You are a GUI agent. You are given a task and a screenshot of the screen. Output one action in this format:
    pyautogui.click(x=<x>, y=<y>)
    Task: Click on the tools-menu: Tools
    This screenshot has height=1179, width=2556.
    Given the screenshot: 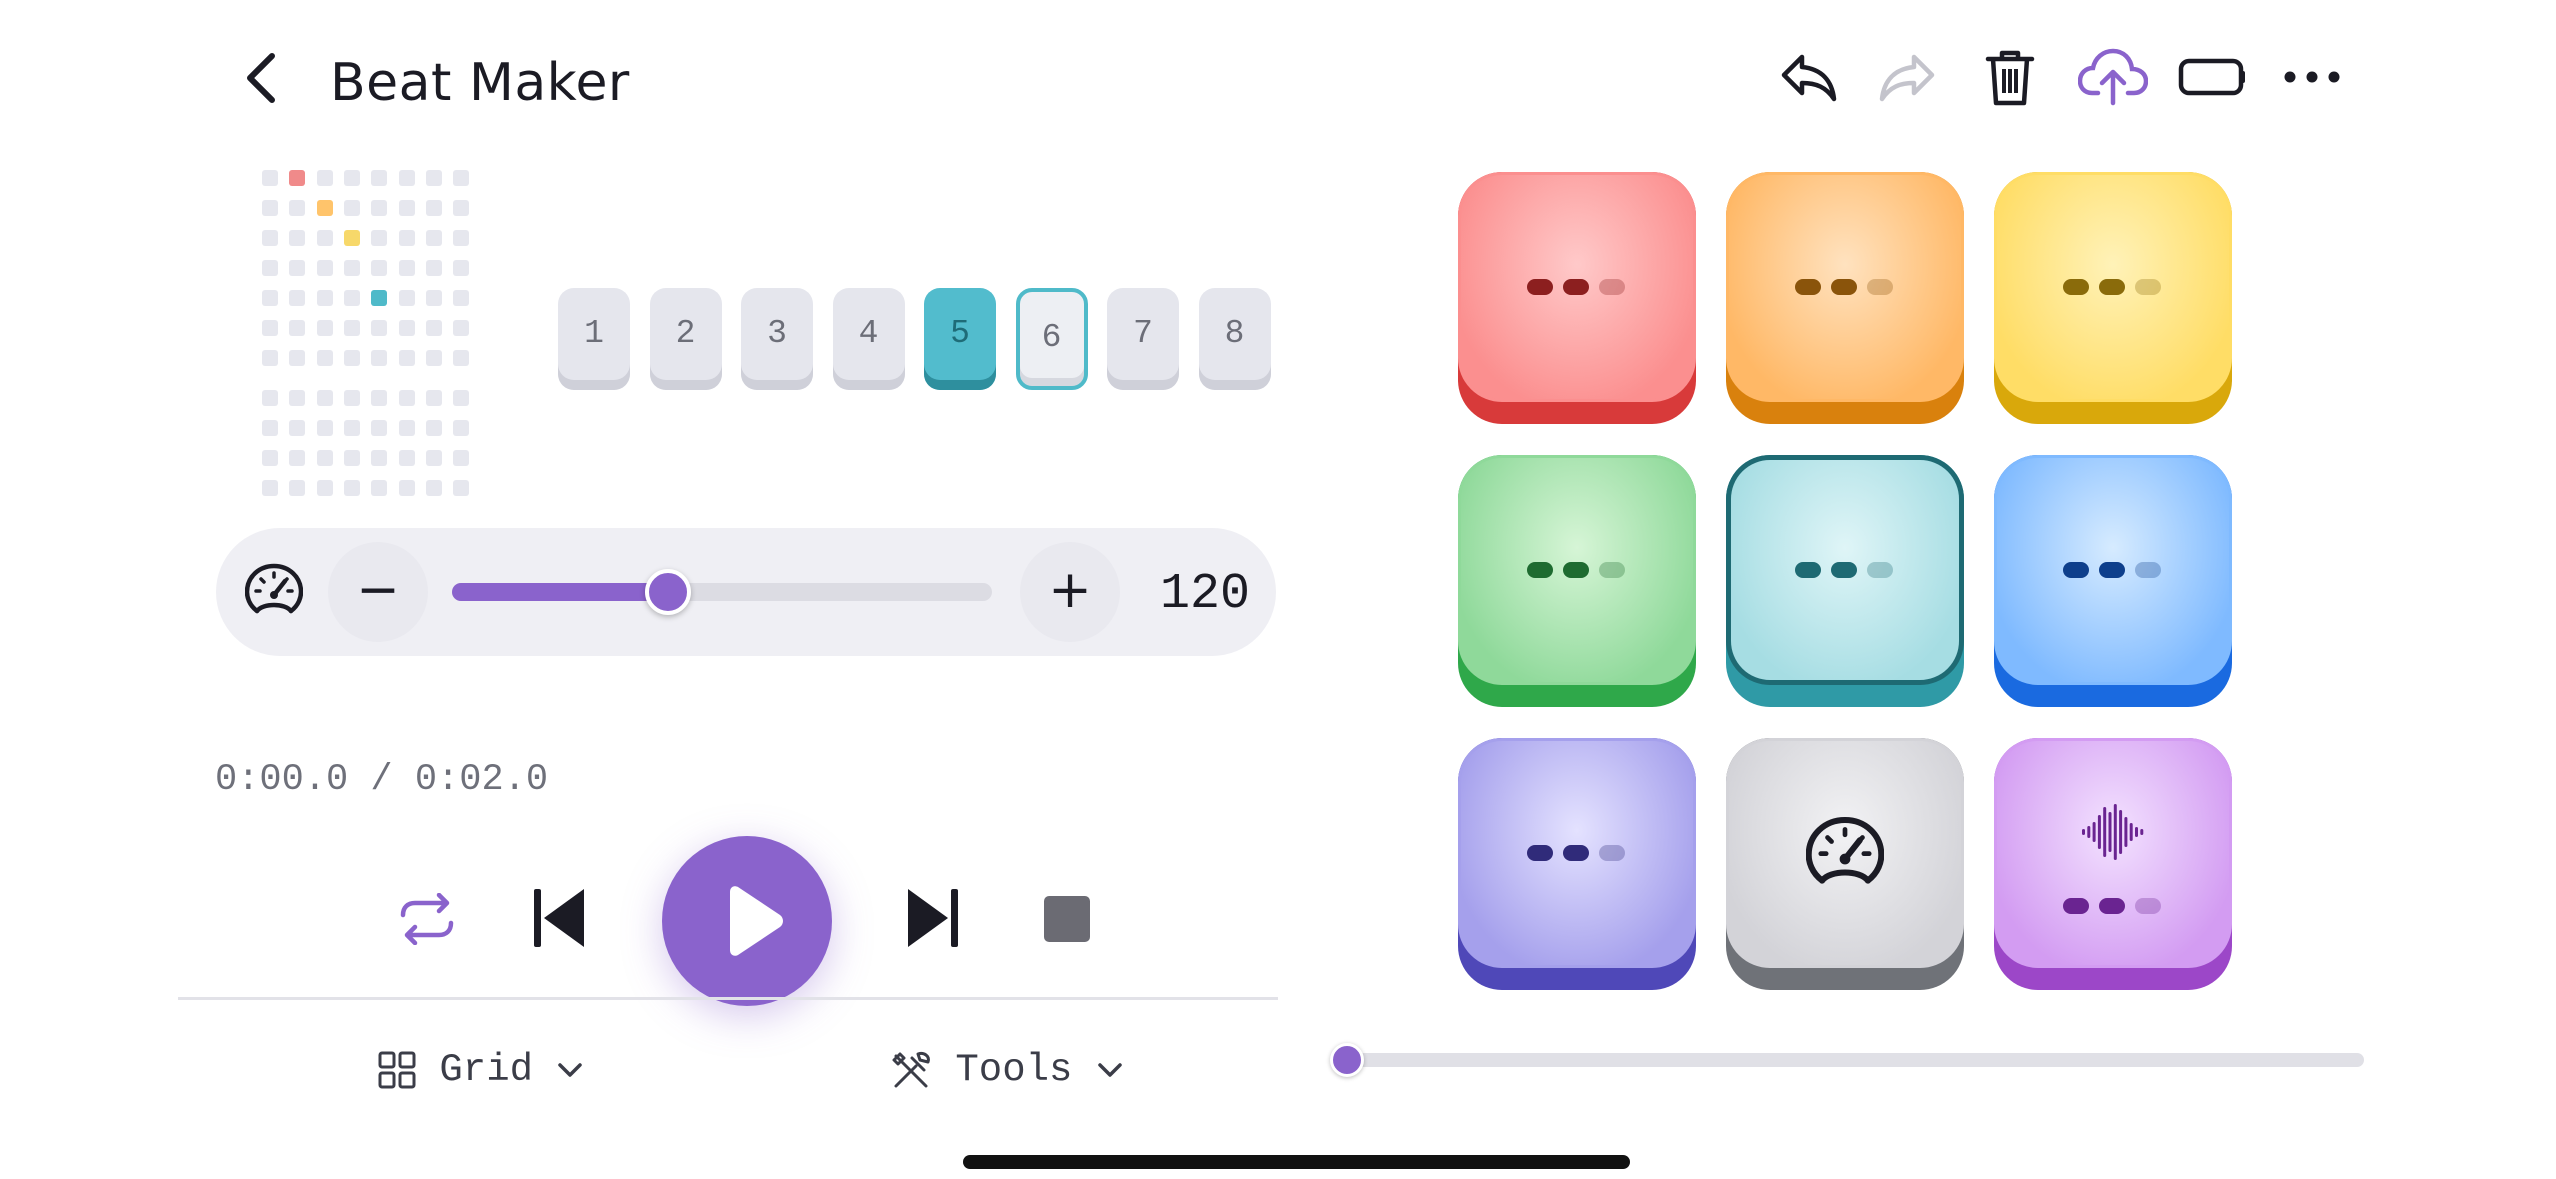 What is the action you would take?
    pyautogui.click(x=1007, y=1070)
    